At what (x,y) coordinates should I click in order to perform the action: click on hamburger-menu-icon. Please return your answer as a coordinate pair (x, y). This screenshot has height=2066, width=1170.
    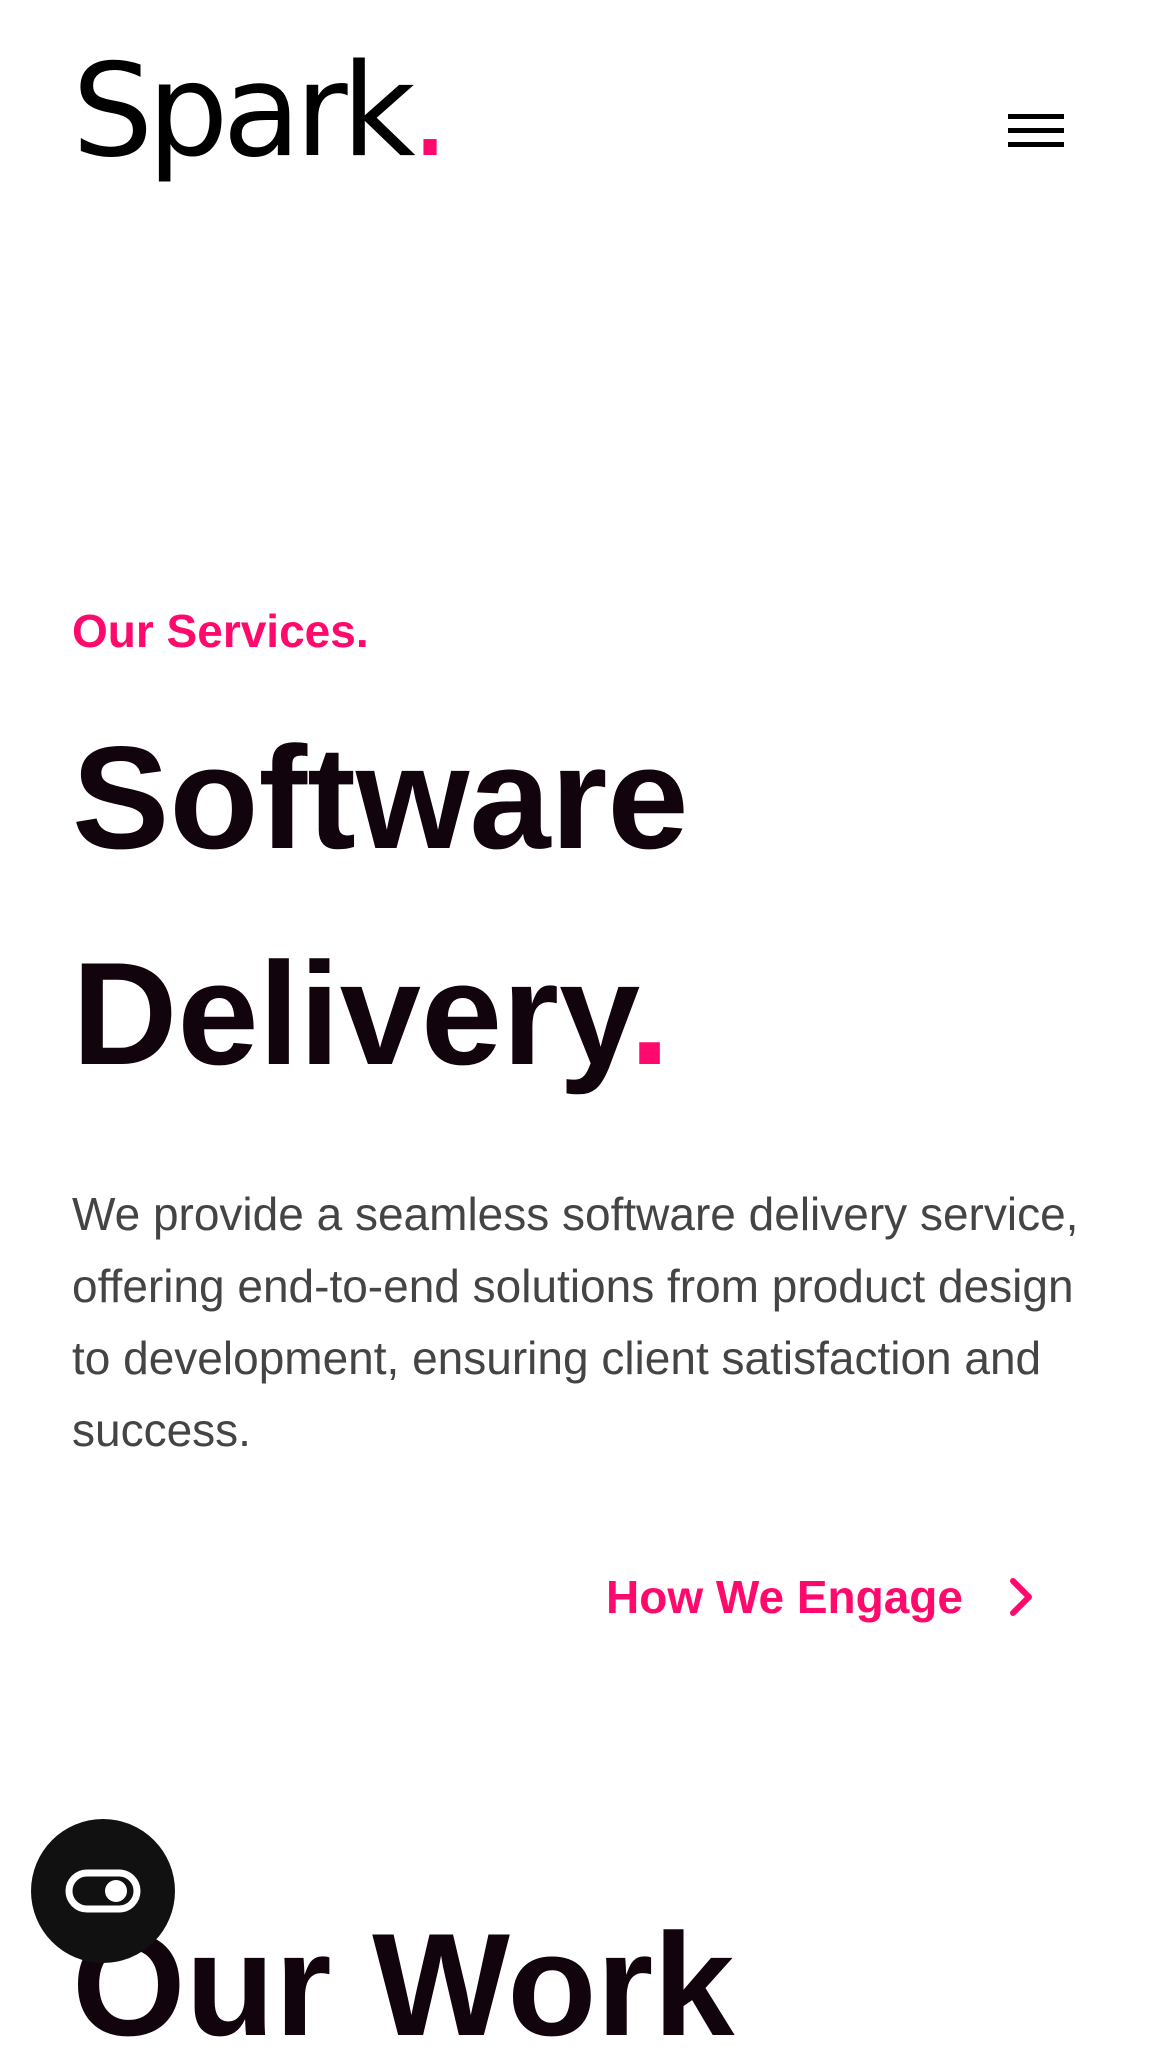
    Looking at the image, I should click on (1037, 132).